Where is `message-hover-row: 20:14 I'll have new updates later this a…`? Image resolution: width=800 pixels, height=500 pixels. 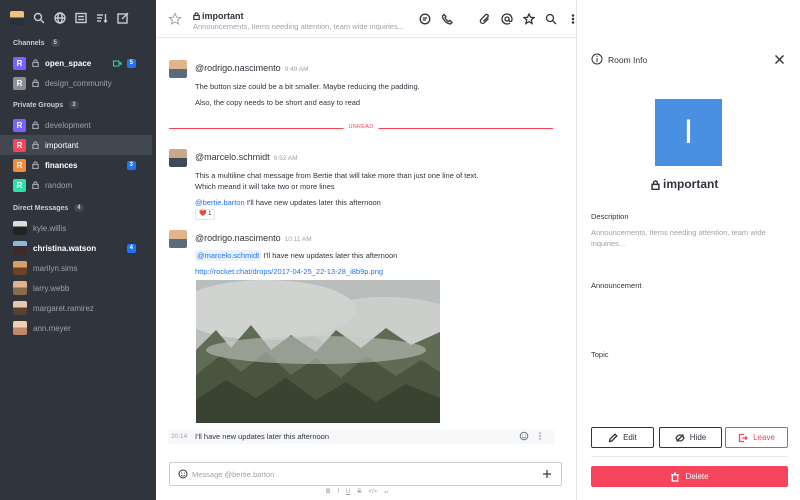 message-hover-row: 20:14 I'll have new updates later this a… is located at coordinates (361, 436).